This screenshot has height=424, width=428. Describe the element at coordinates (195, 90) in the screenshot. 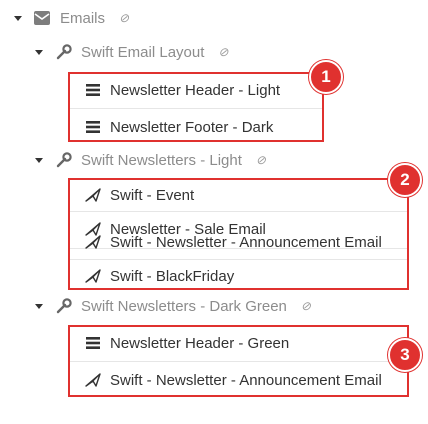

I see `tree-item-label: Newsletter Header - Light` at that location.